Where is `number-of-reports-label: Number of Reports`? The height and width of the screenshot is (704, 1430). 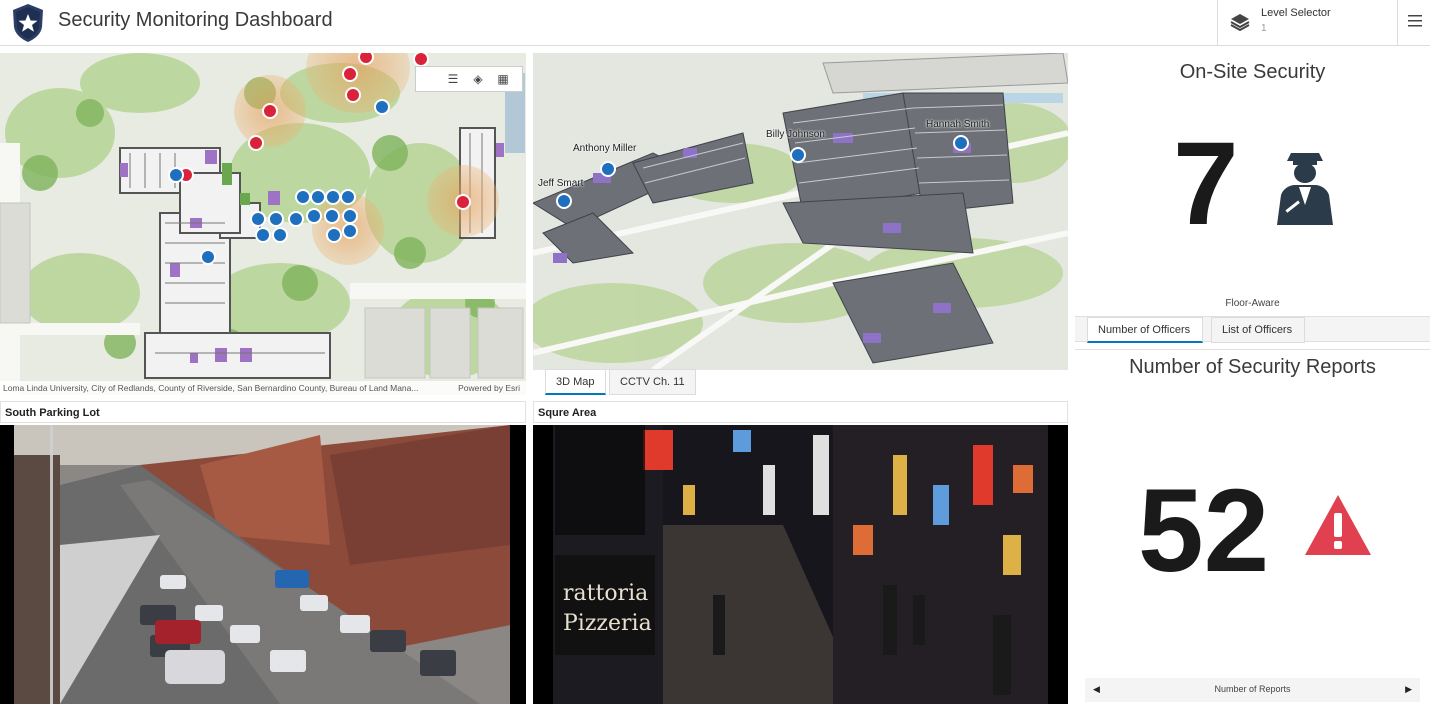
number-of-reports-label: Number of Reports is located at coordinates (1252, 689).